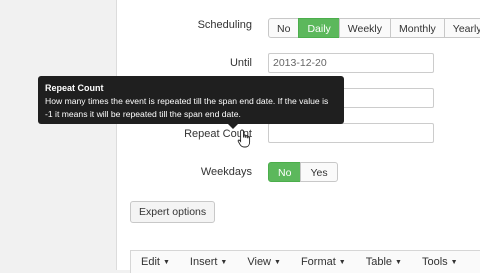 The image size is (480, 273). Describe the element at coordinates (150, 262) in the screenshot. I see `menu-edit-label: Edit` at that location.